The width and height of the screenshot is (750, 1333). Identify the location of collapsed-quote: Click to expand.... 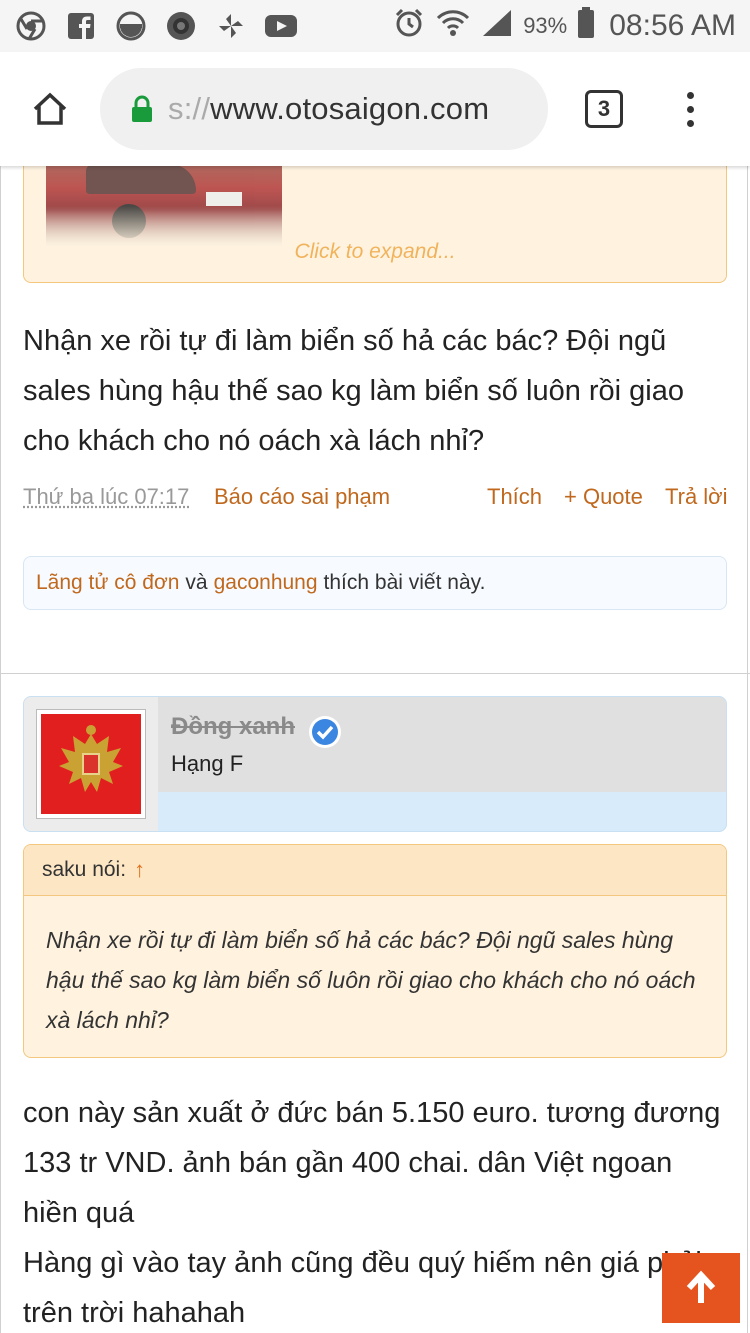
(375, 224).